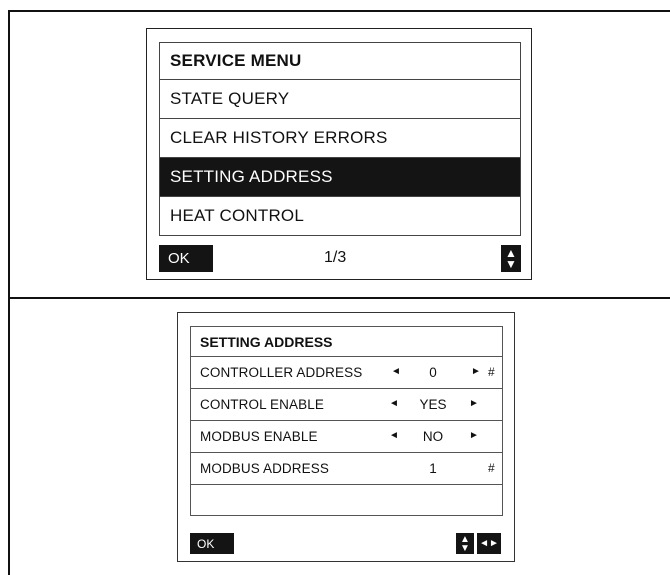 This screenshot has height=575, width=670. I want to click on menu-item-label: HEAT CONTROL, so click(237, 215).